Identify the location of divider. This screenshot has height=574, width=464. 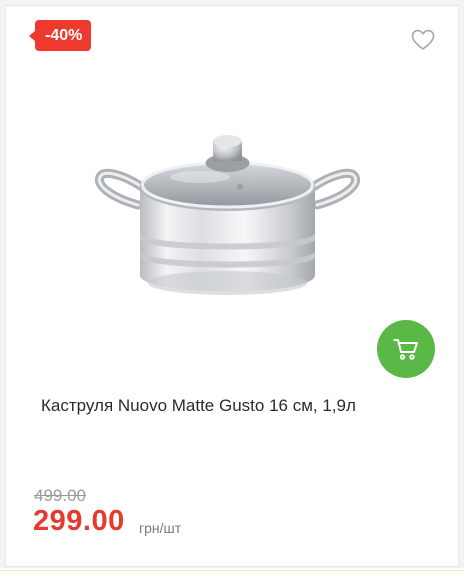
(232, 571).